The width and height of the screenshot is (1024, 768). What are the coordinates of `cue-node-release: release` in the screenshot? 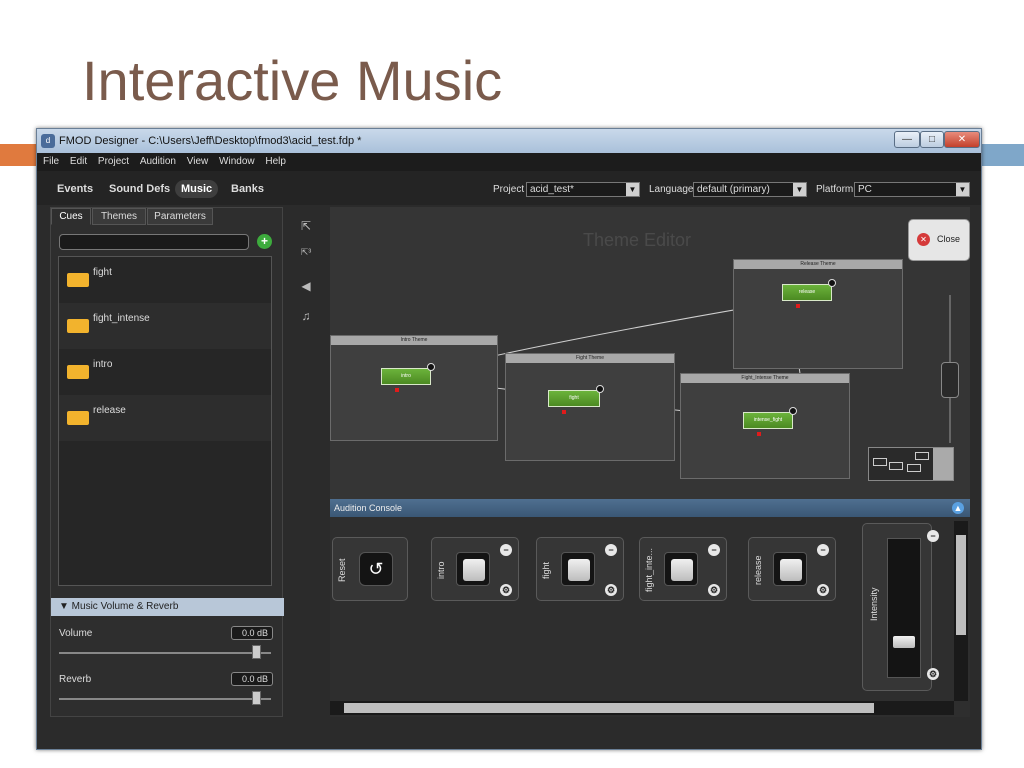 It's located at (807, 292).